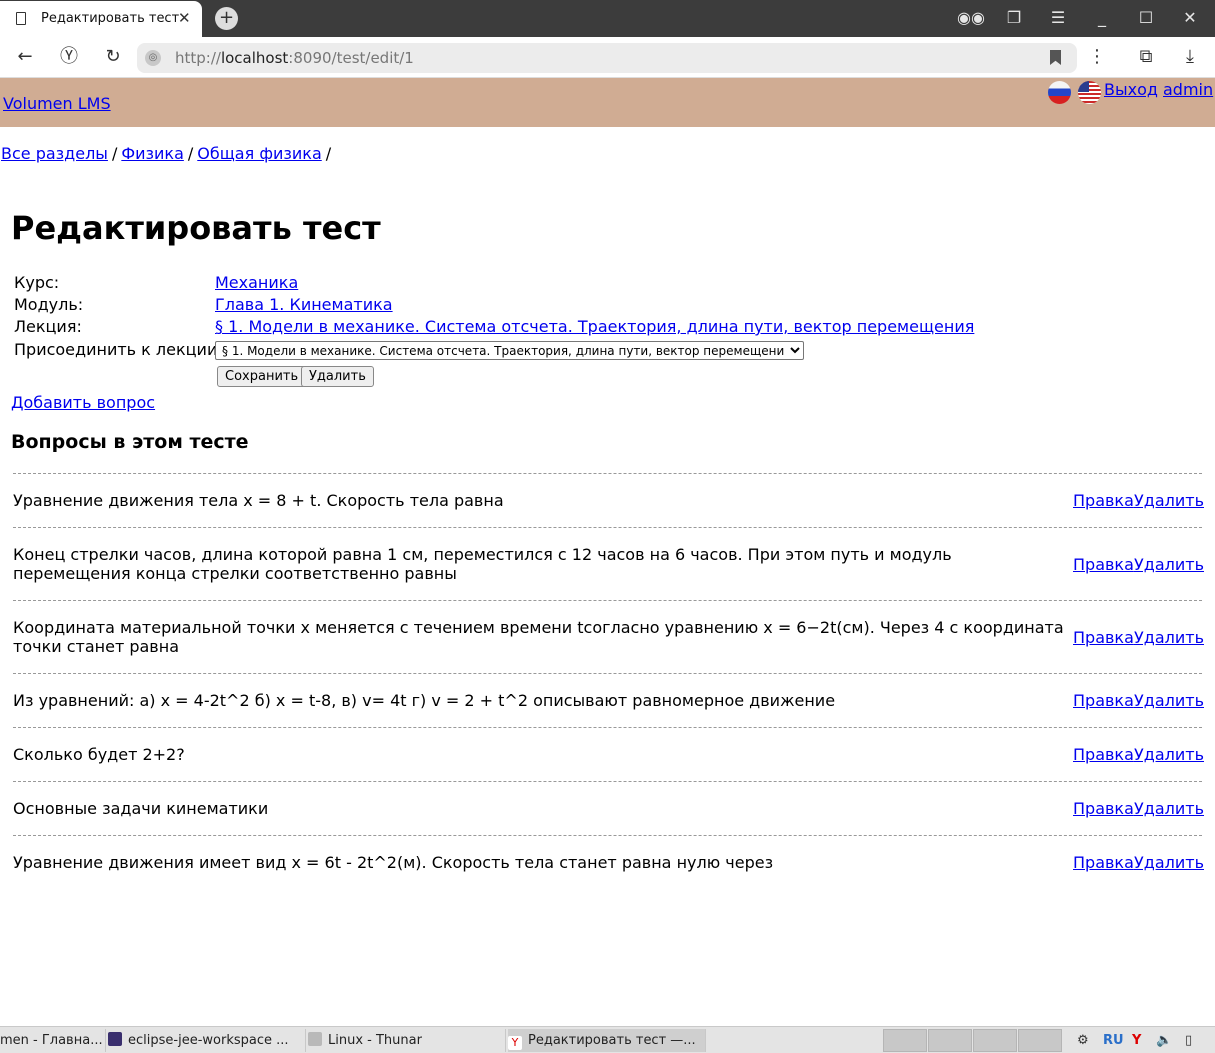 The image size is (1215, 1053). What do you see at coordinates (315, 1039) in the screenshot?
I see `folder-icon` at bounding box center [315, 1039].